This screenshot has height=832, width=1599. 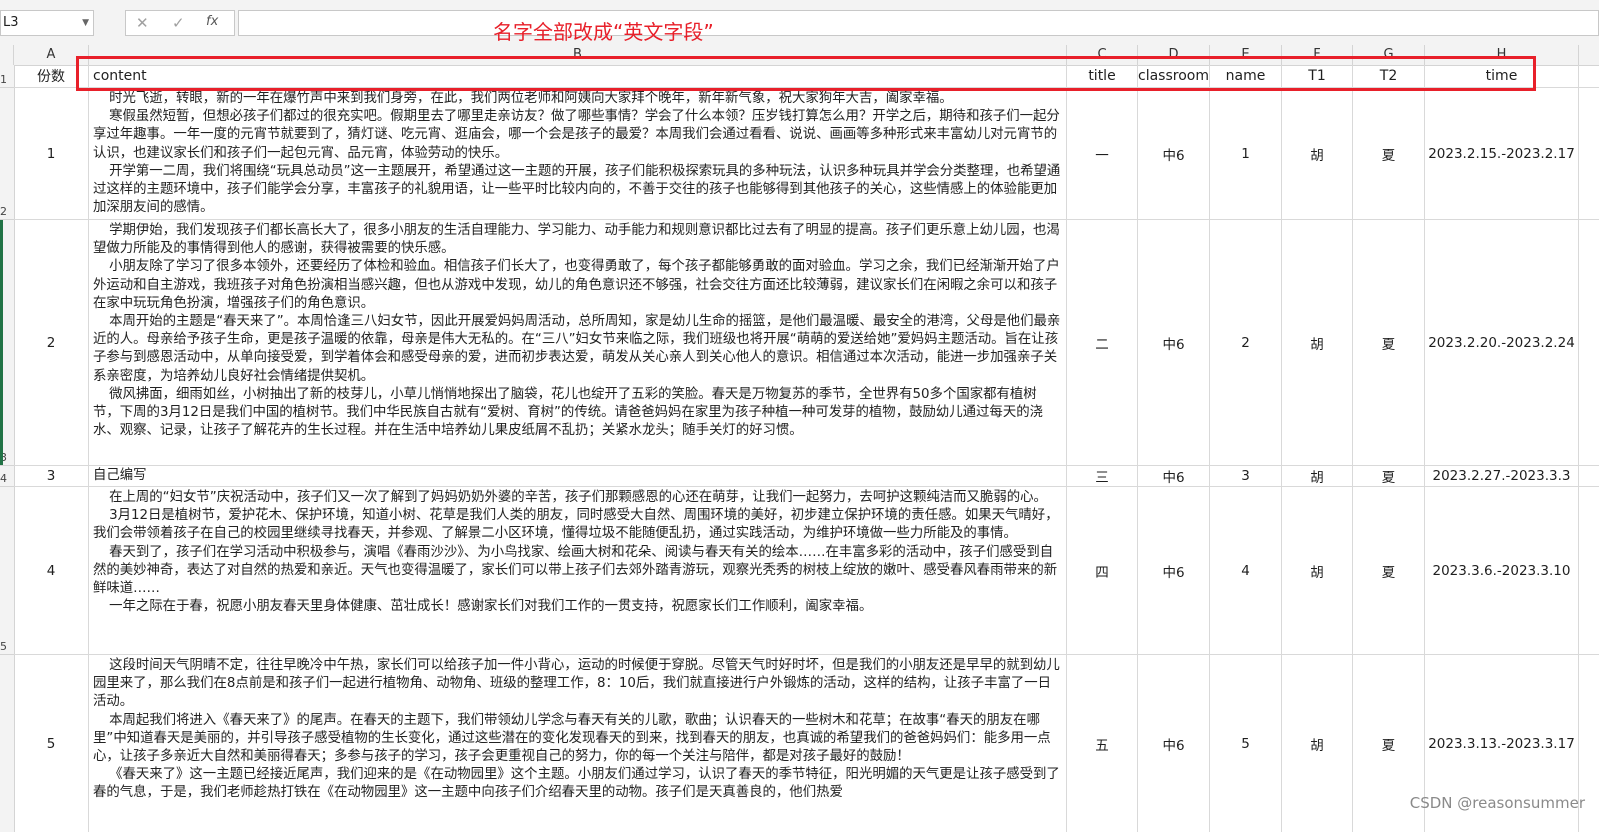 I want to click on cell-name: 4, so click(x=1246, y=570).